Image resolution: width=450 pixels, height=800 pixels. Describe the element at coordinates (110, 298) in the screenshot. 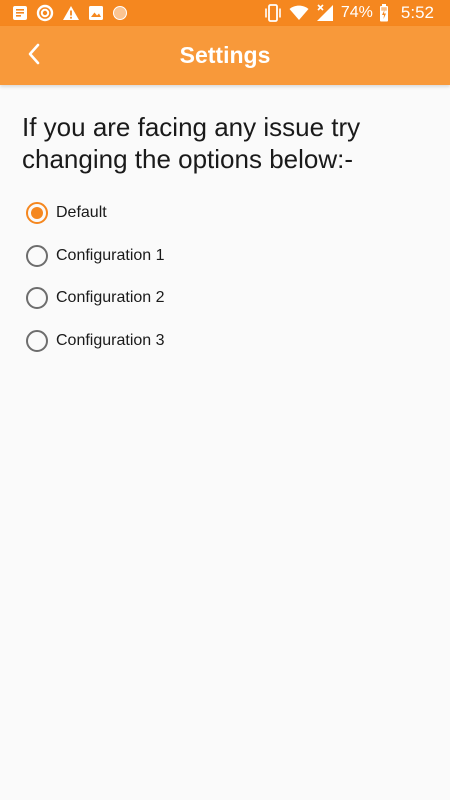

I see `option-label: Configuration 2` at that location.